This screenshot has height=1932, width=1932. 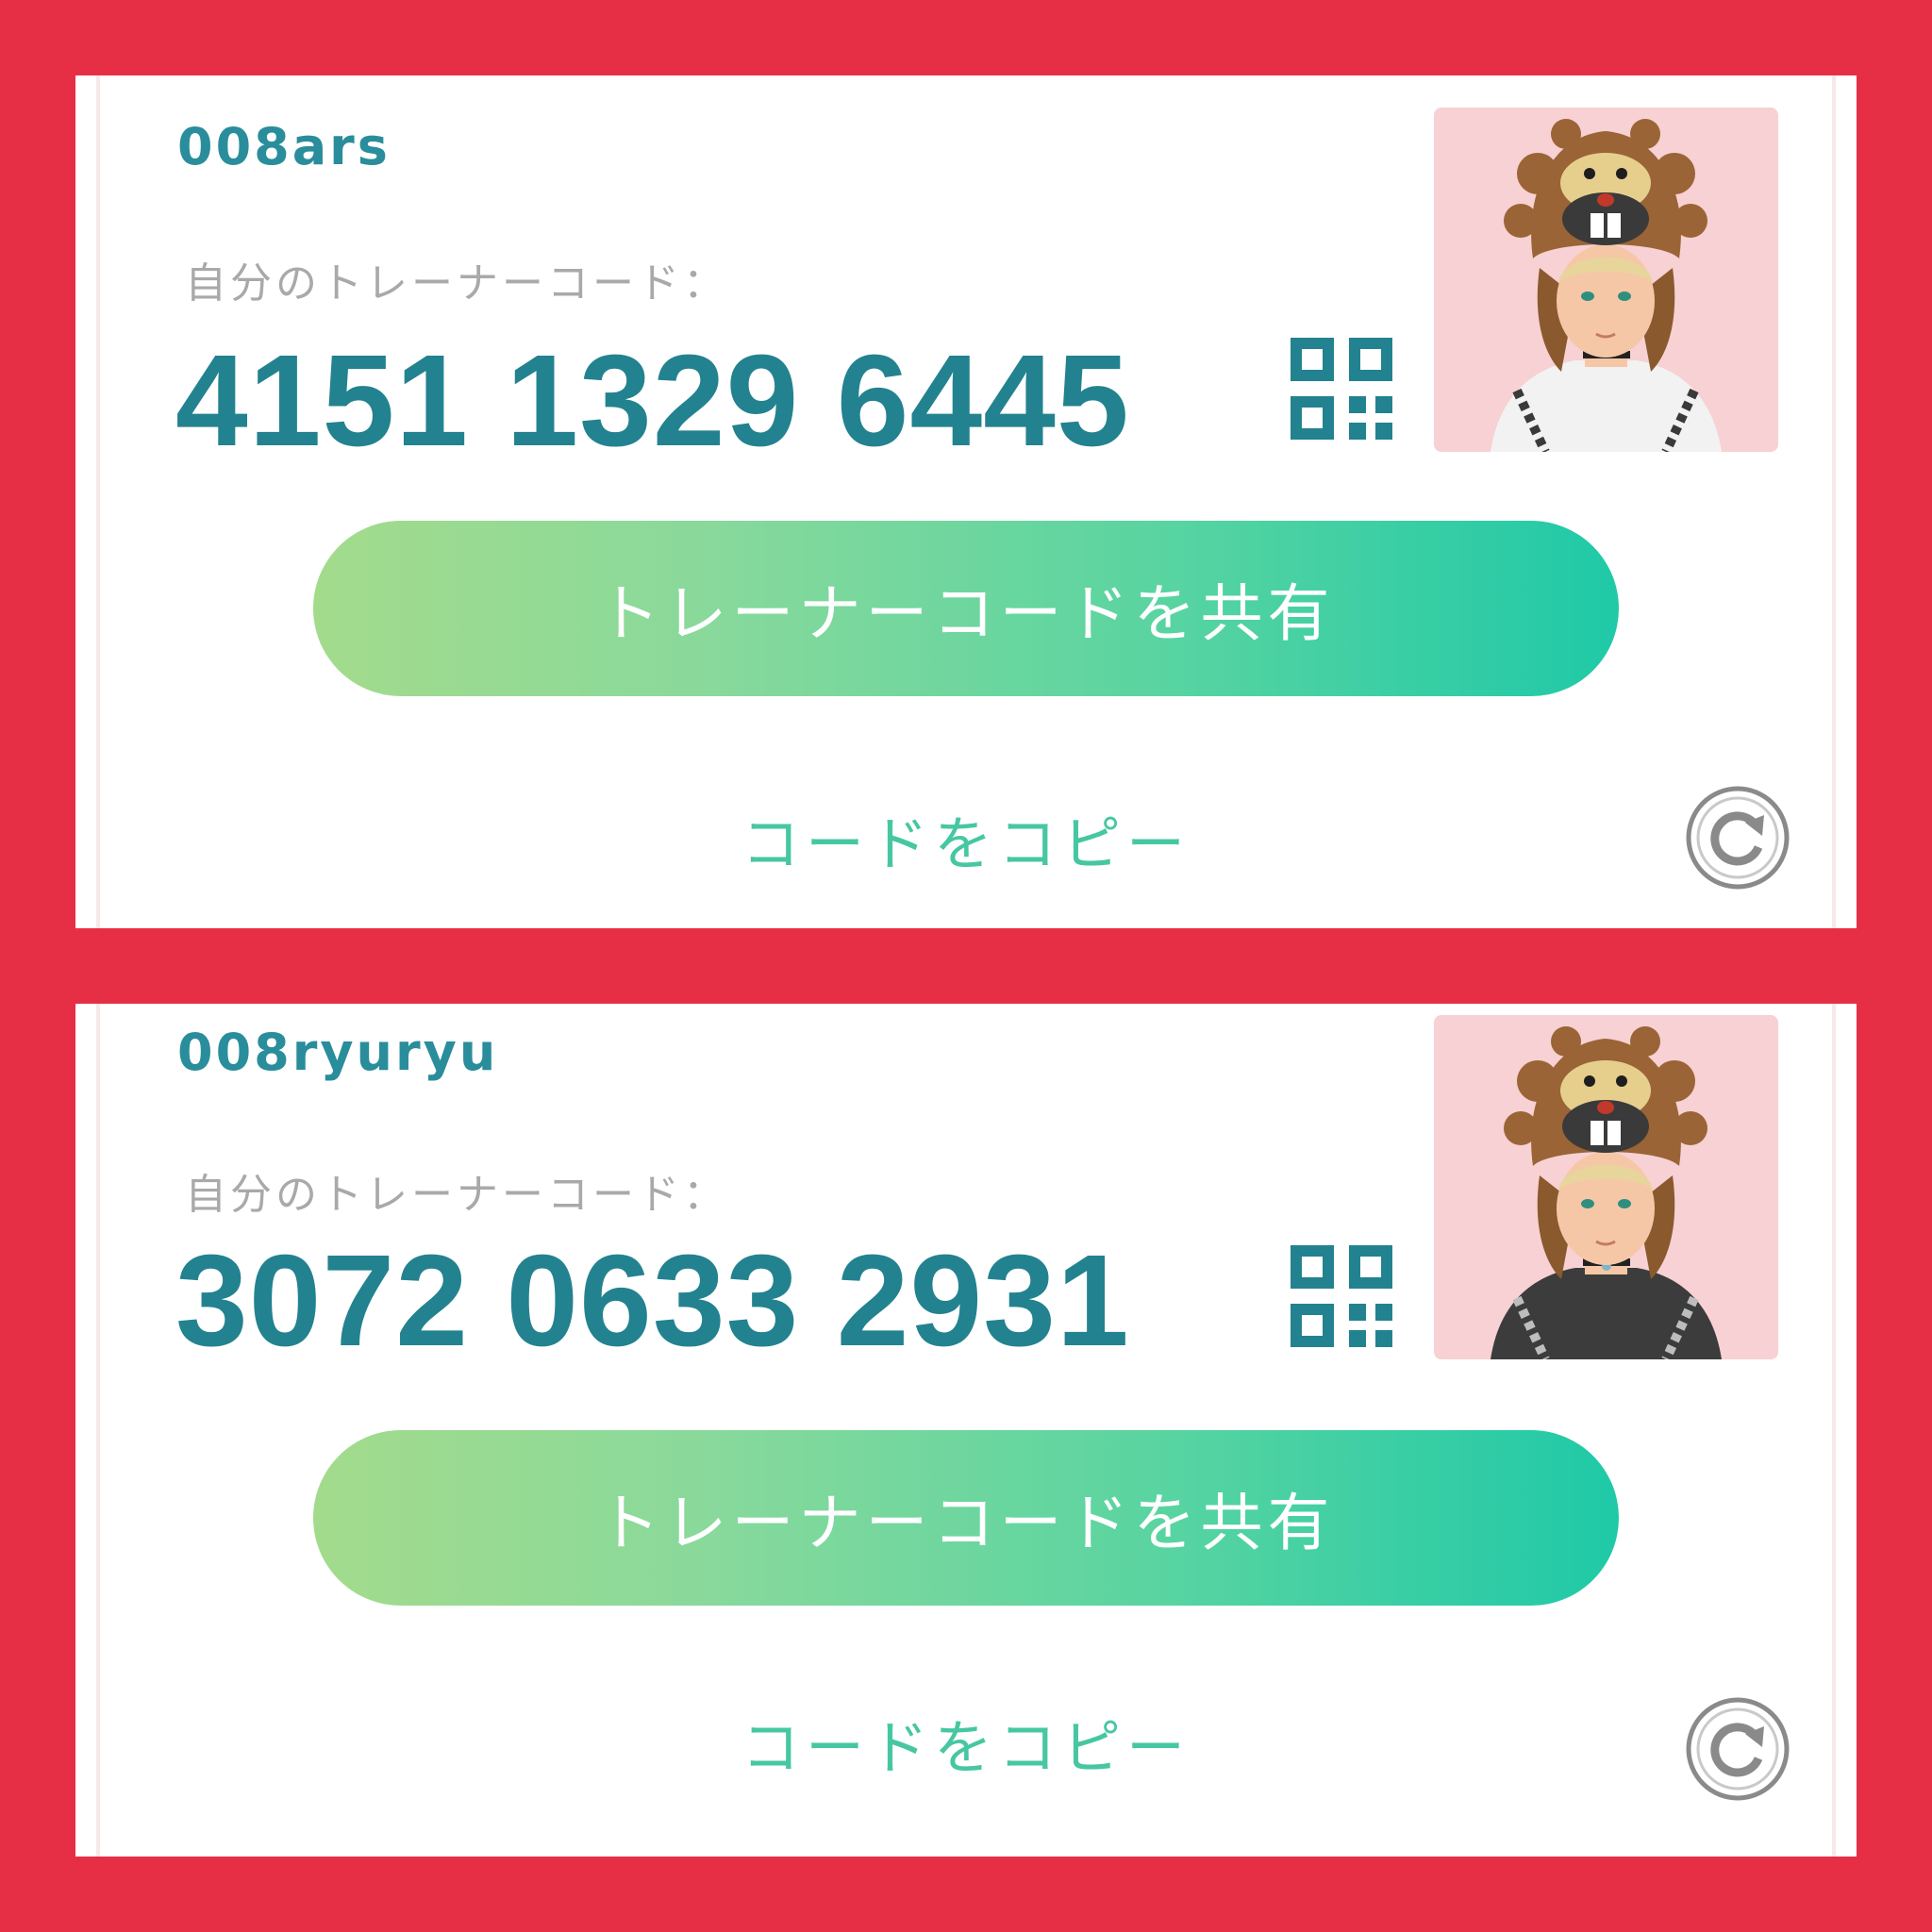 What do you see at coordinates (653, 1301) in the screenshot?
I see `trainer-code-value: 3072 0633 2931` at bounding box center [653, 1301].